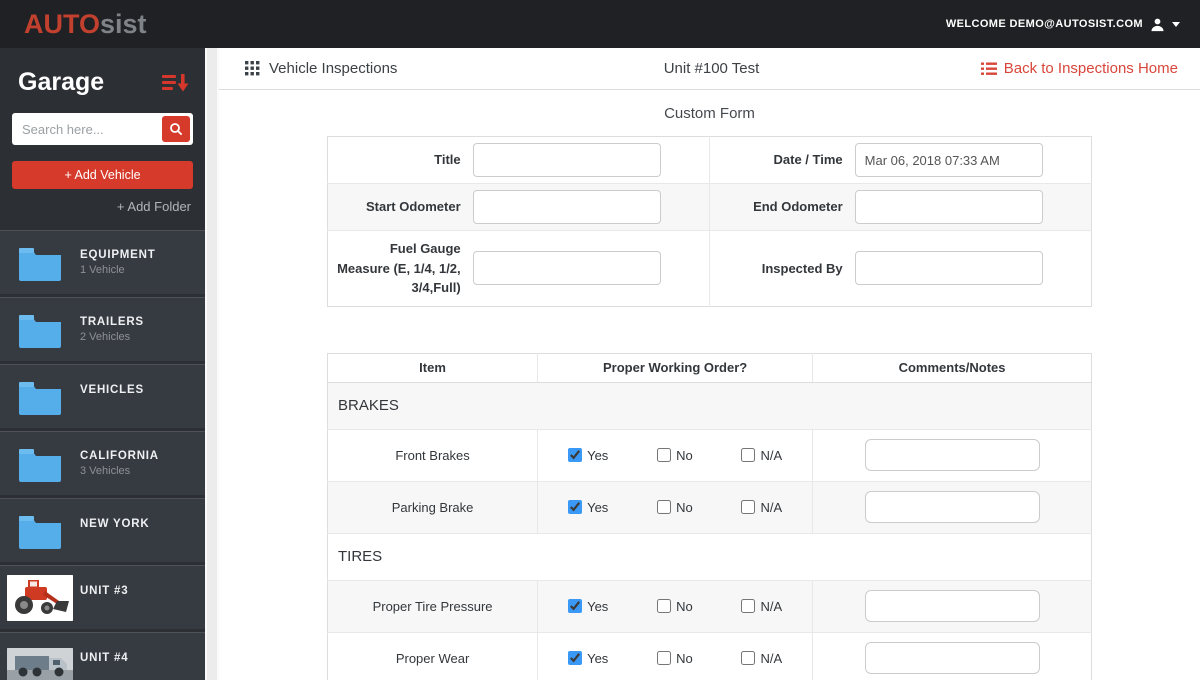 This screenshot has height=680, width=1200. Describe the element at coordinates (566, 207) in the screenshot. I see `start-odometer-input` at that location.